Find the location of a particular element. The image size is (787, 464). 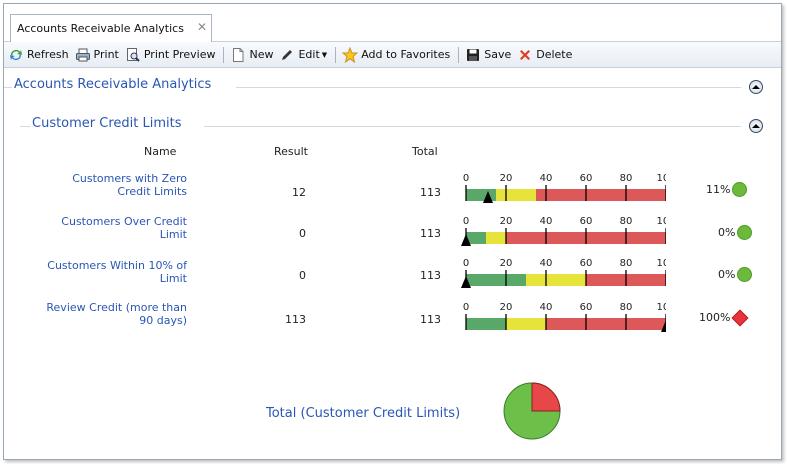

section-title-accounts-receivable: Accounts Receivable Analytics is located at coordinates (113, 84).